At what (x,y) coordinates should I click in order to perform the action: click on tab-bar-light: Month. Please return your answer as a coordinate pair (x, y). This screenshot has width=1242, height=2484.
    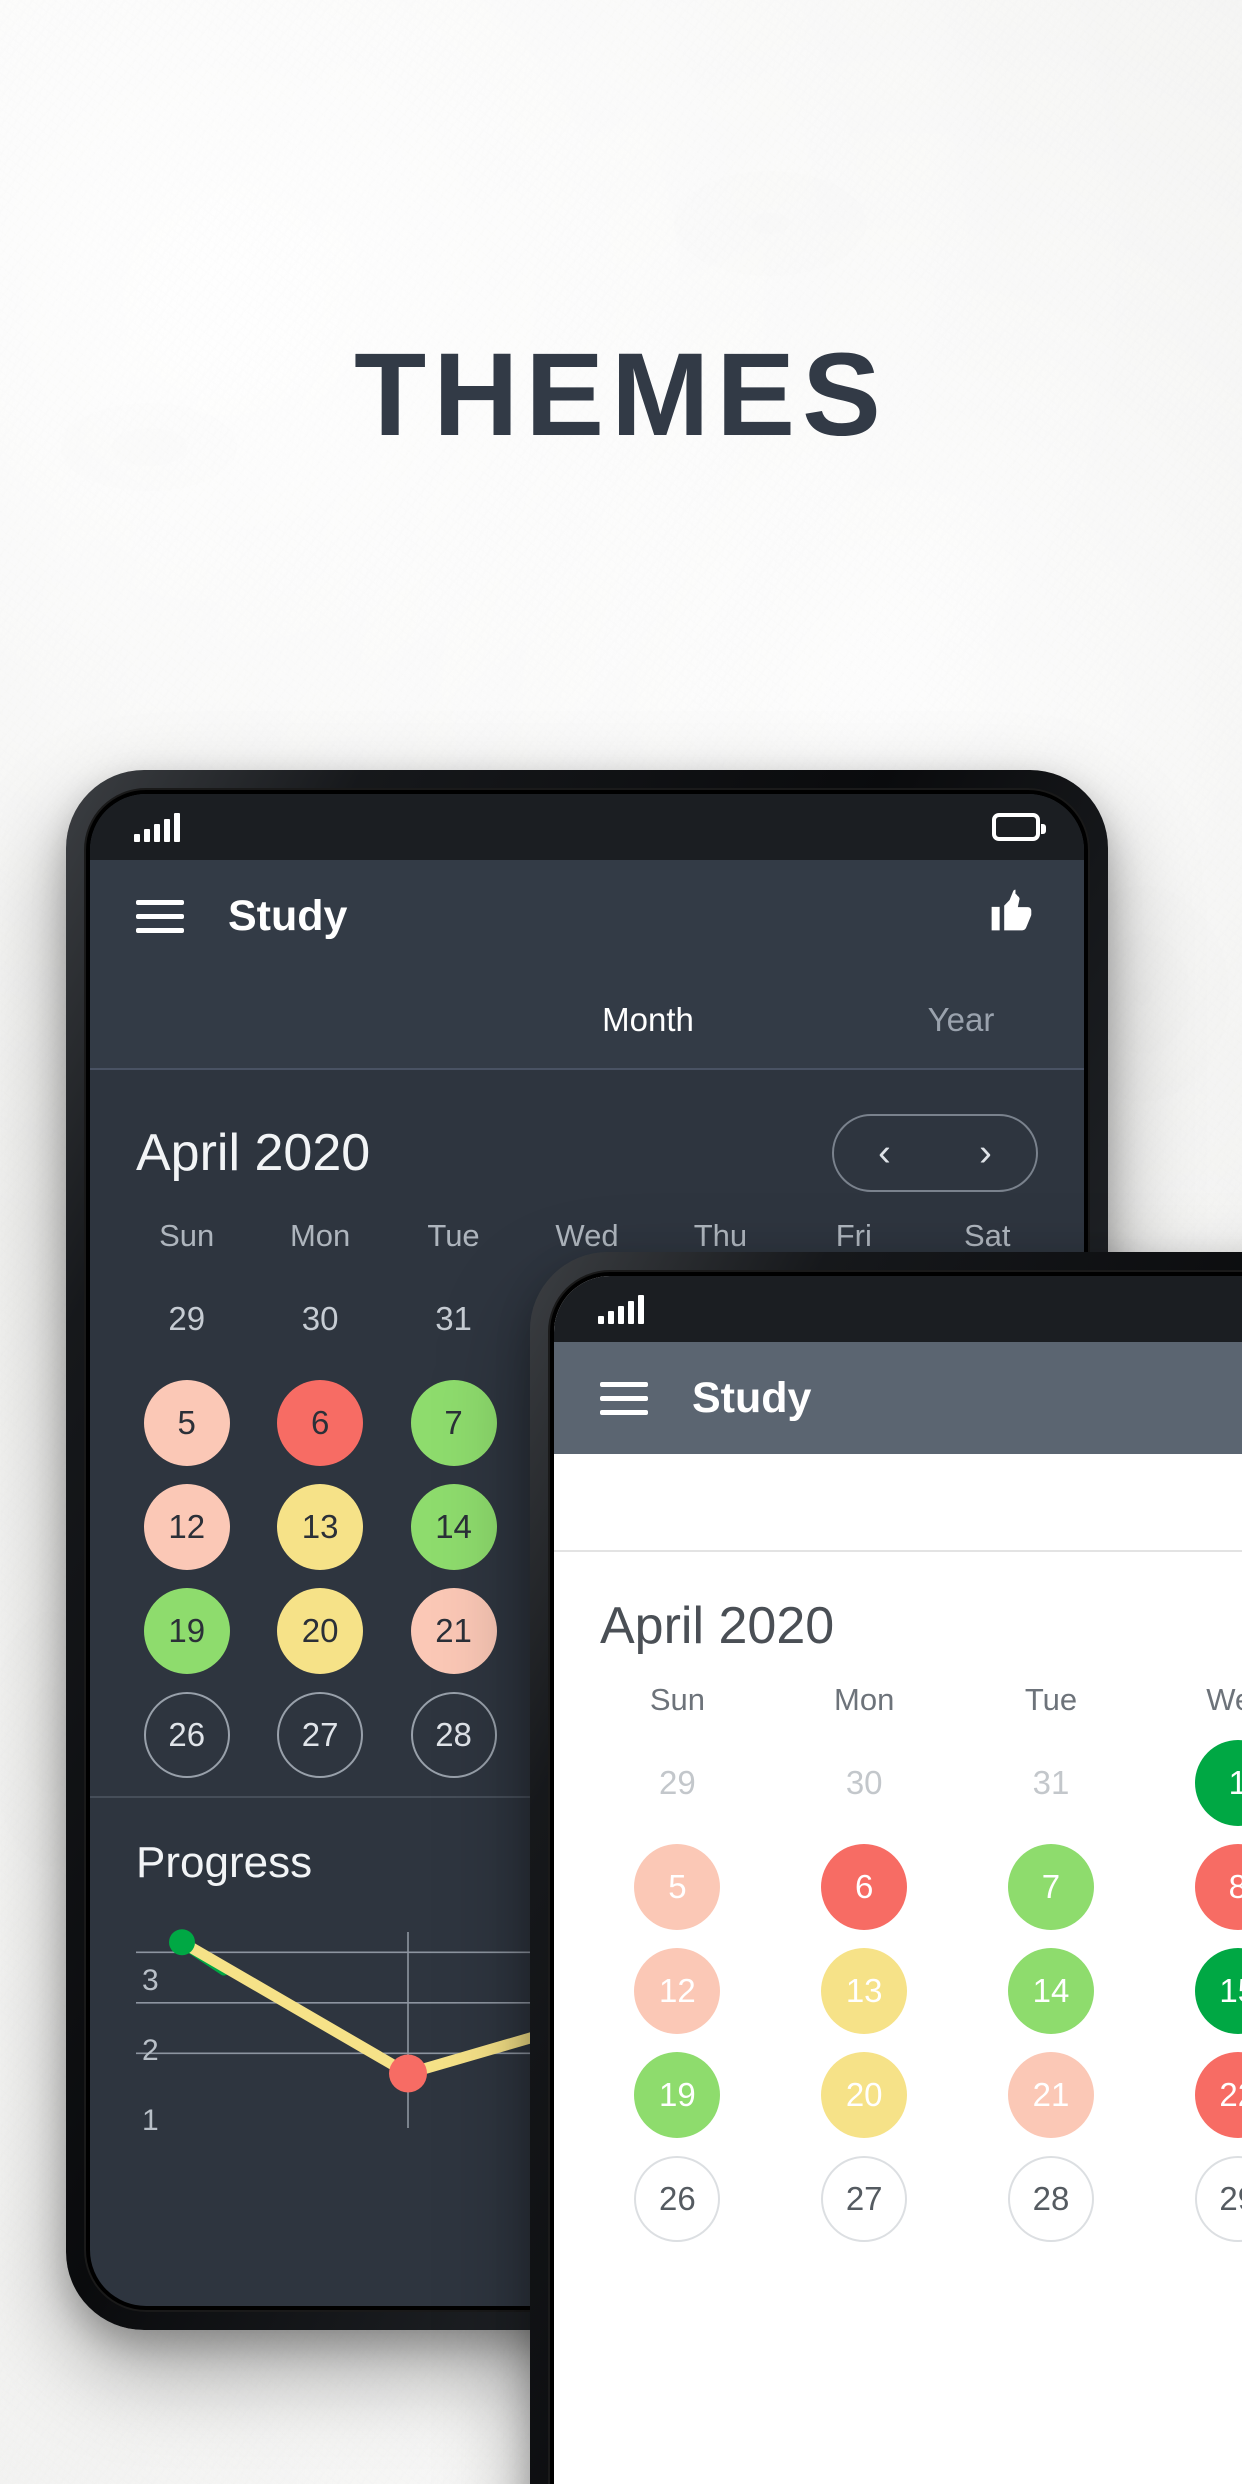
    Looking at the image, I should click on (898, 1503).